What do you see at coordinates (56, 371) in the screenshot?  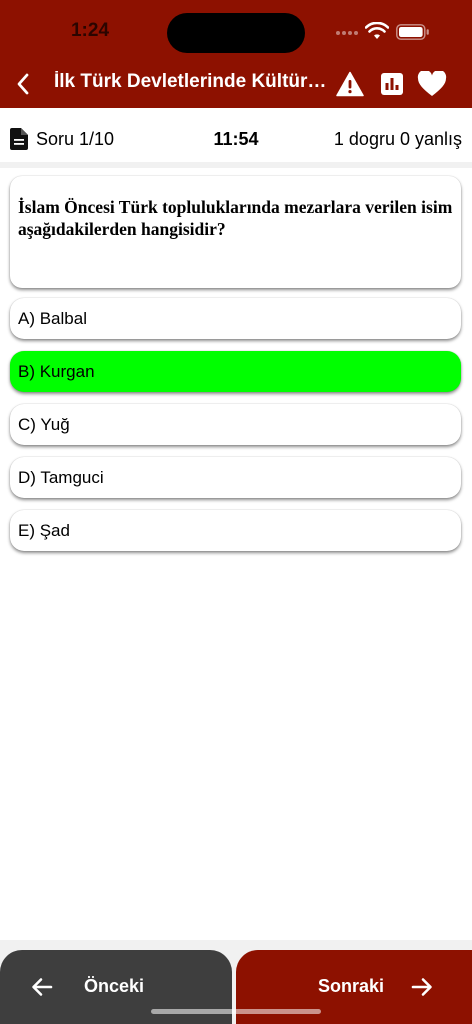 I see `option-label: B) Kurgan` at bounding box center [56, 371].